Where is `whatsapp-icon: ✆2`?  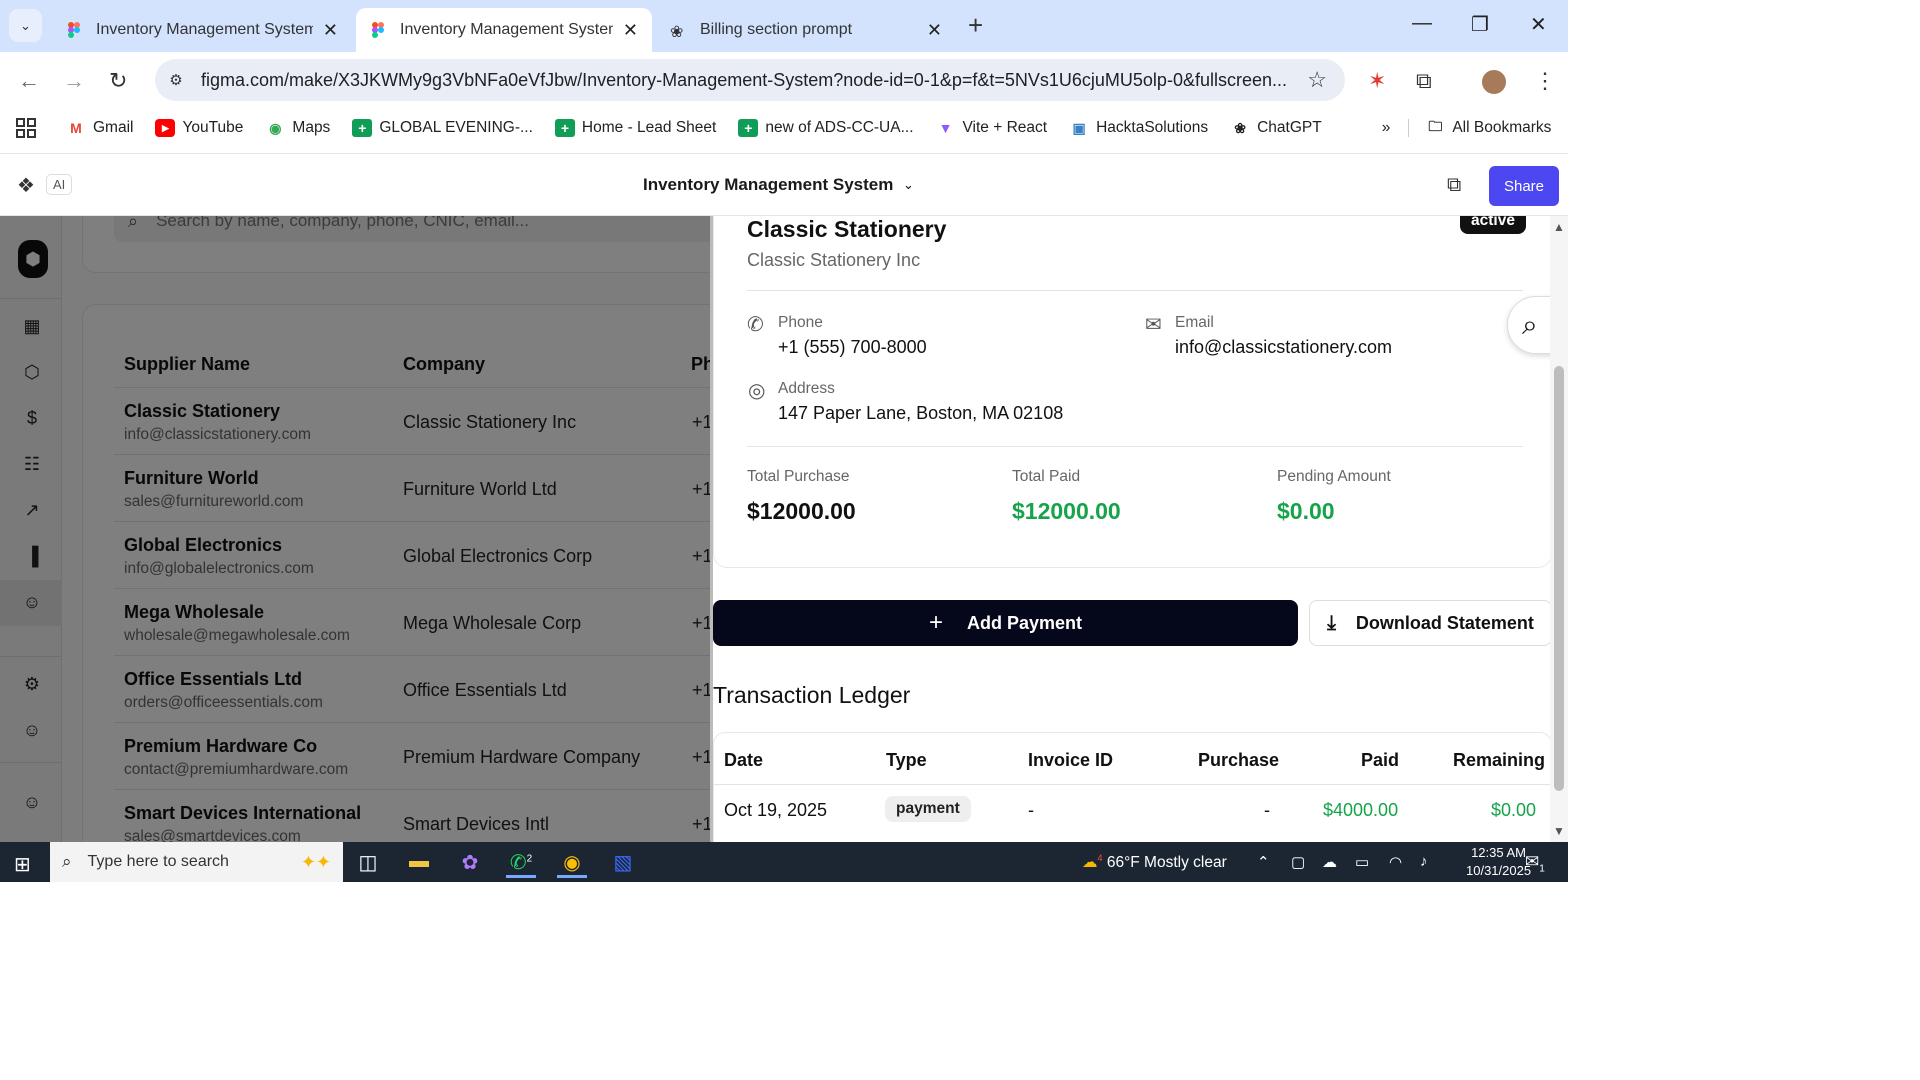
whatsapp-icon: ✆2 is located at coordinates (521, 862).